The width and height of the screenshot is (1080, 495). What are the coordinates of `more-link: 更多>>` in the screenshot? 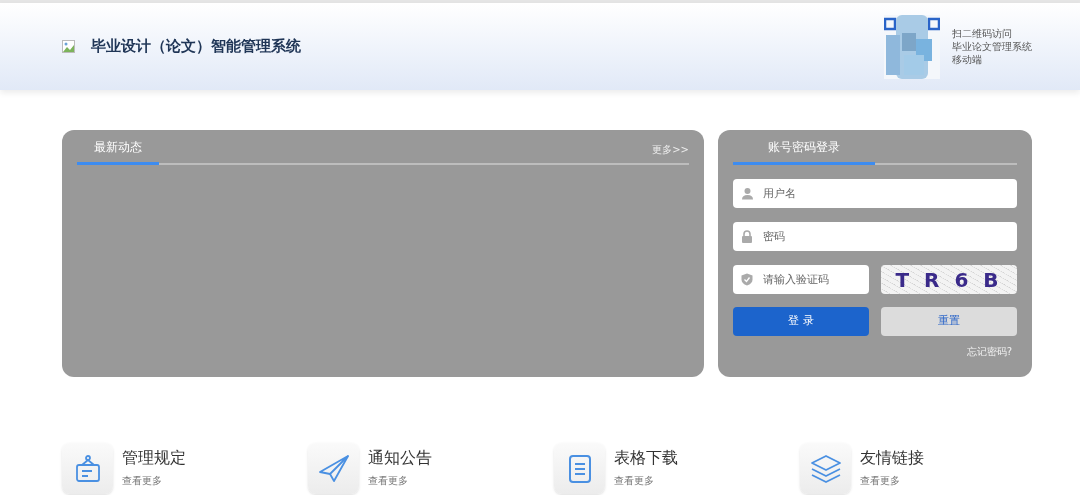 It's located at (670, 150).